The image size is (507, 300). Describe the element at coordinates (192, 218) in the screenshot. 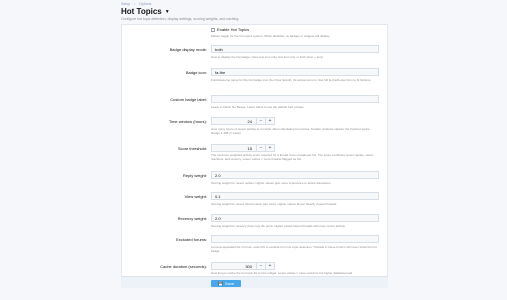

I see `recency-weight-label: Recency weight:` at that location.